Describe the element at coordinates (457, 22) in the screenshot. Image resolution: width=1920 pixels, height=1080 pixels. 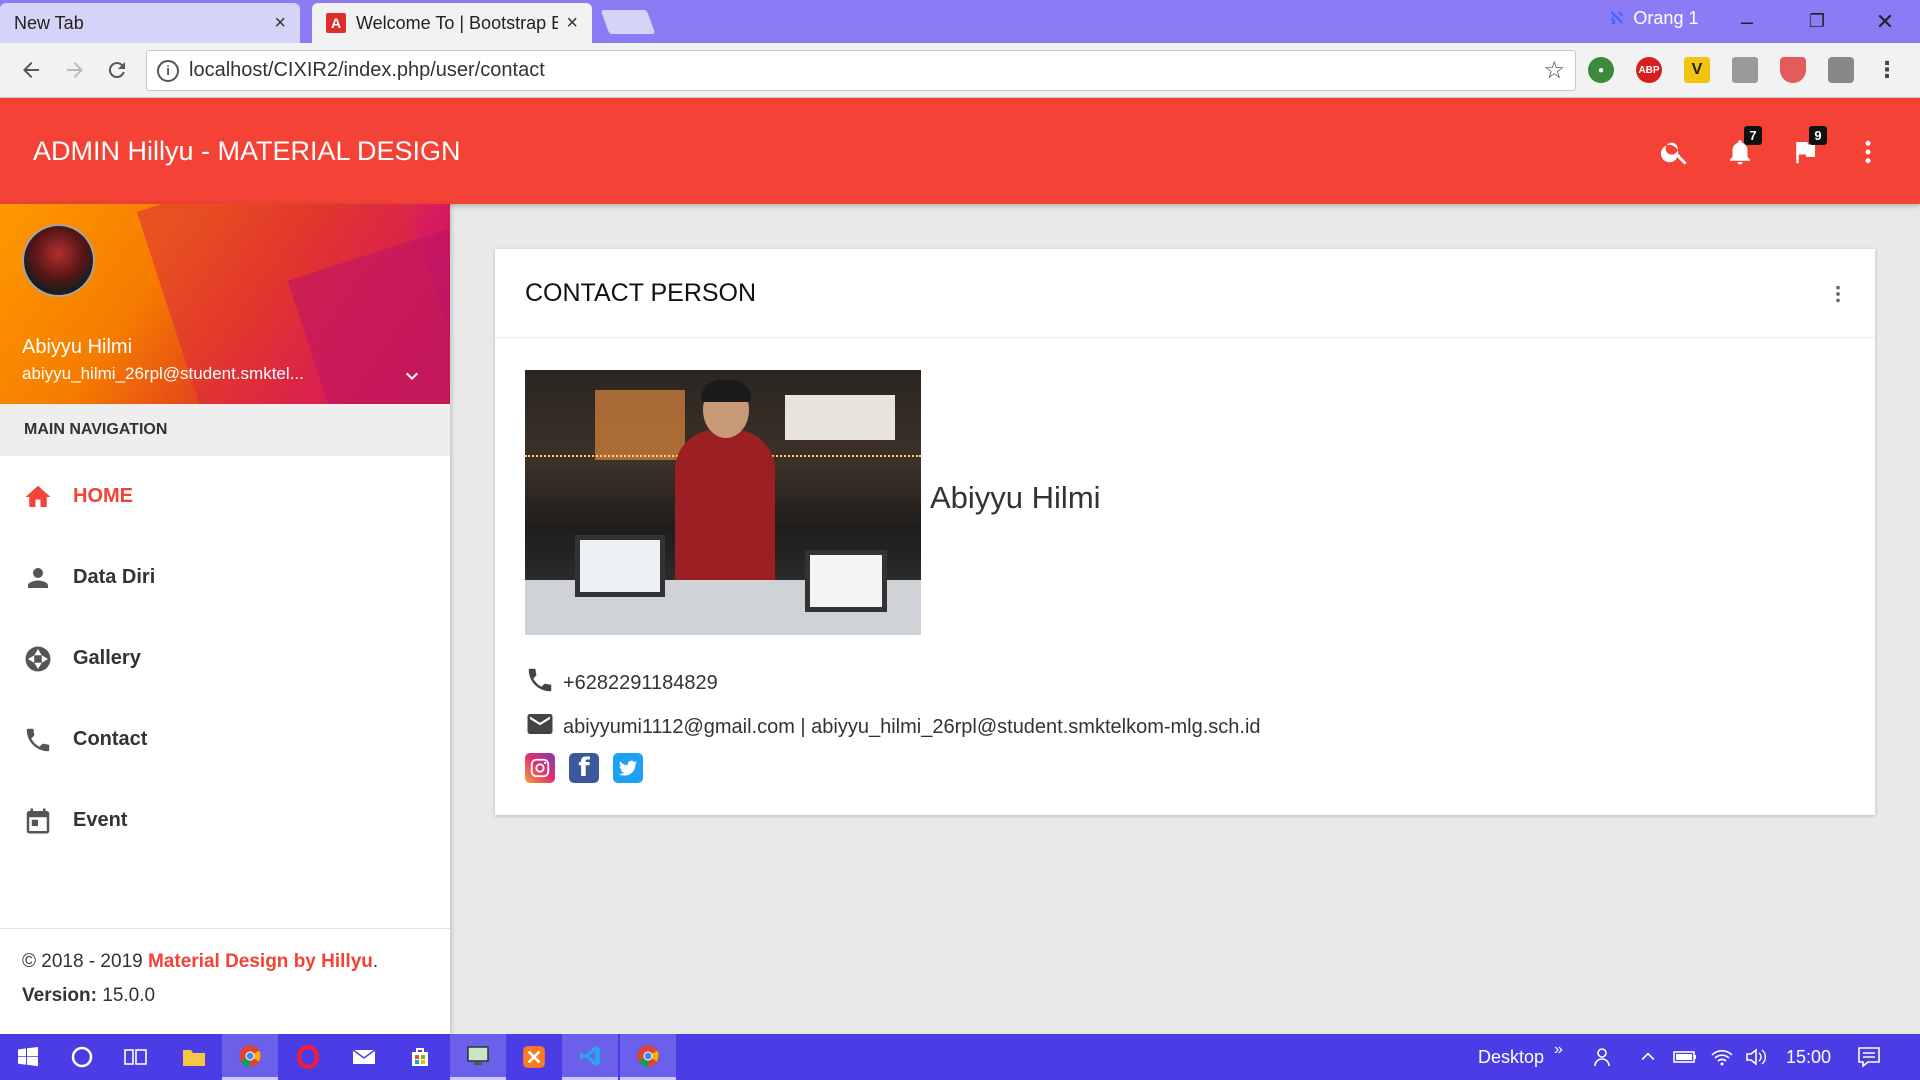
I see `tab-title: Welcome To | Bootstrap B` at that location.